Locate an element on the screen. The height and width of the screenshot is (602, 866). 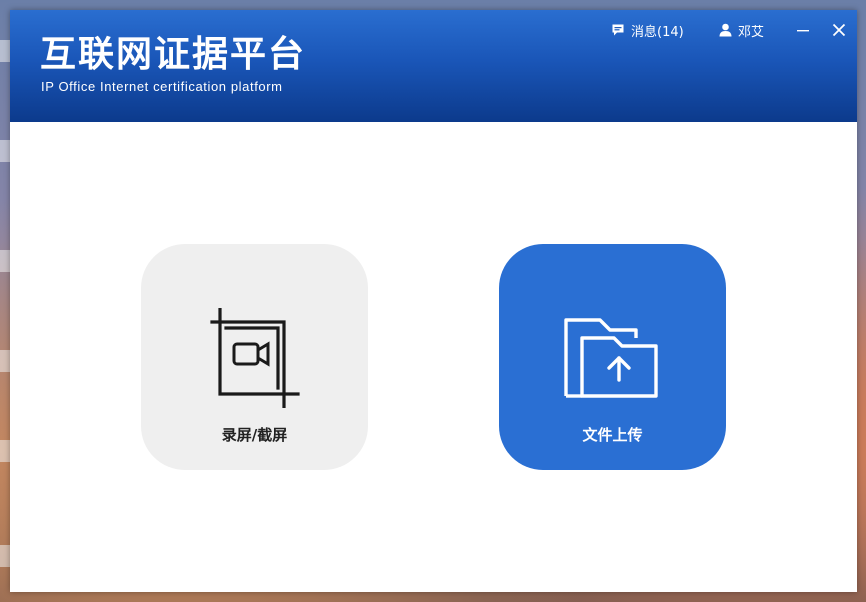
minimize-button is located at coordinates (803, 30).